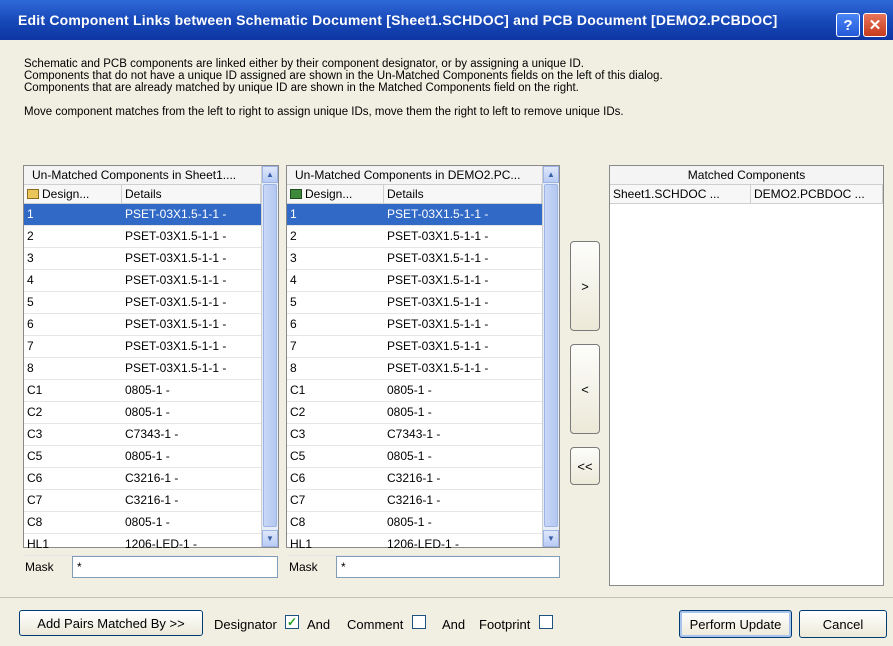 This screenshot has height=646, width=893. Describe the element at coordinates (298, 412) in the screenshot. I see `designator-cell: C2` at that location.